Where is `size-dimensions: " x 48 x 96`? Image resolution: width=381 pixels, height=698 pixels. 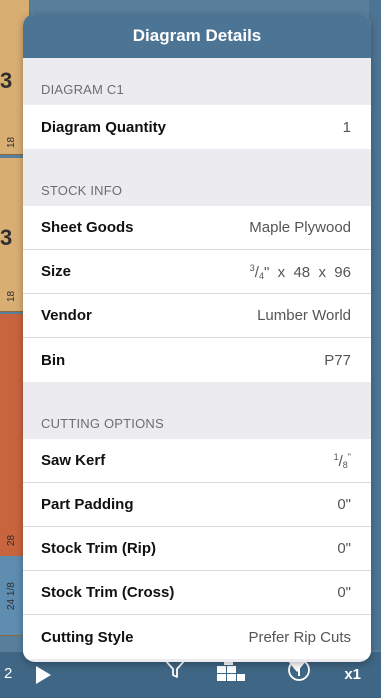 size-dimensions: " x 48 x 96 is located at coordinates (307, 272).